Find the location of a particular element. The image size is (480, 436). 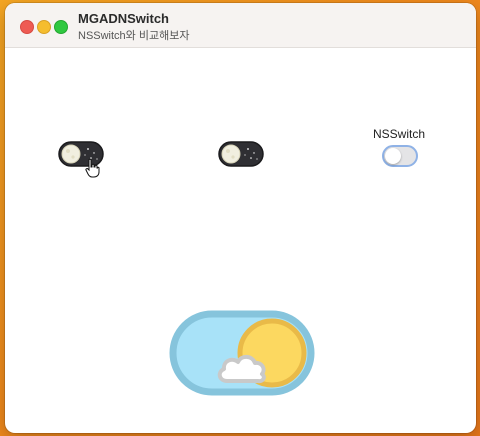

nsswitch-label: NSSwitch is located at coordinates (399, 134).